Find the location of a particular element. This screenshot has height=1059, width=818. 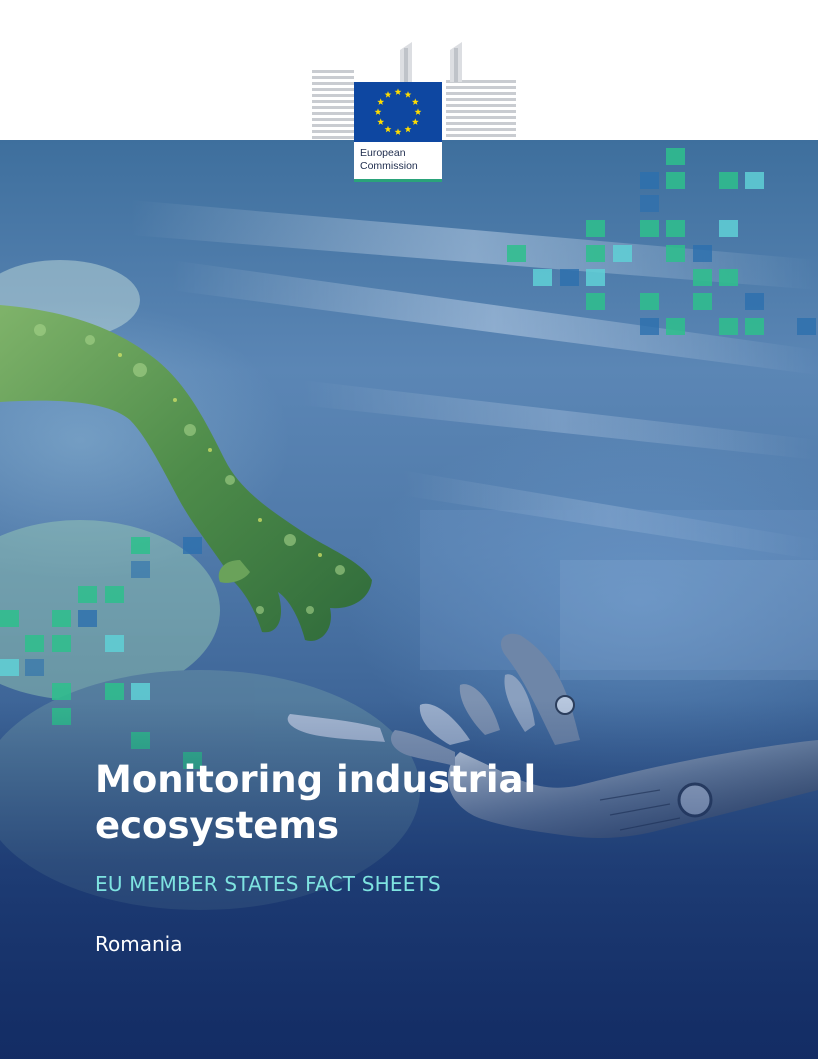

logo-text: European Commission is located at coordinates (389, 160).